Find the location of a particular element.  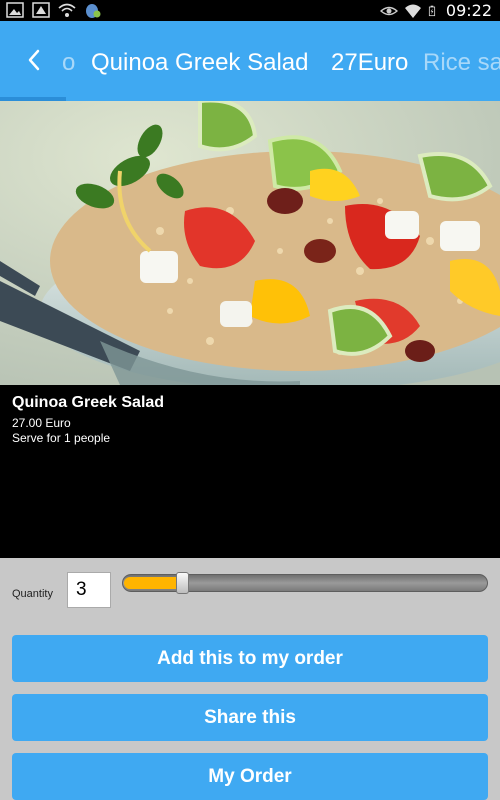

quantity-label: Quantity is located at coordinates (32, 594).